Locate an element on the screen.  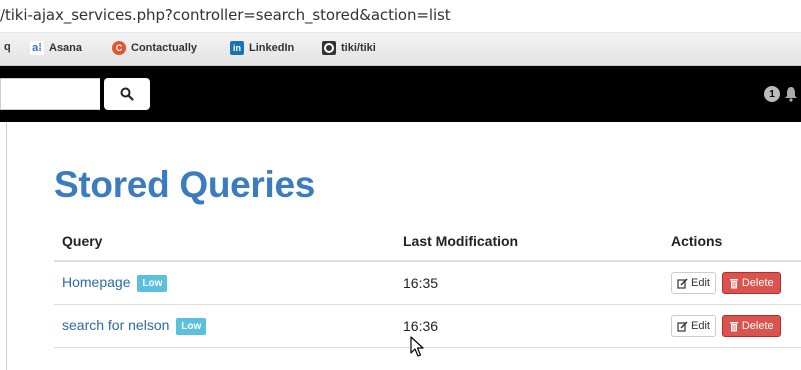
bookmark-label: Asana is located at coordinates (66, 48).